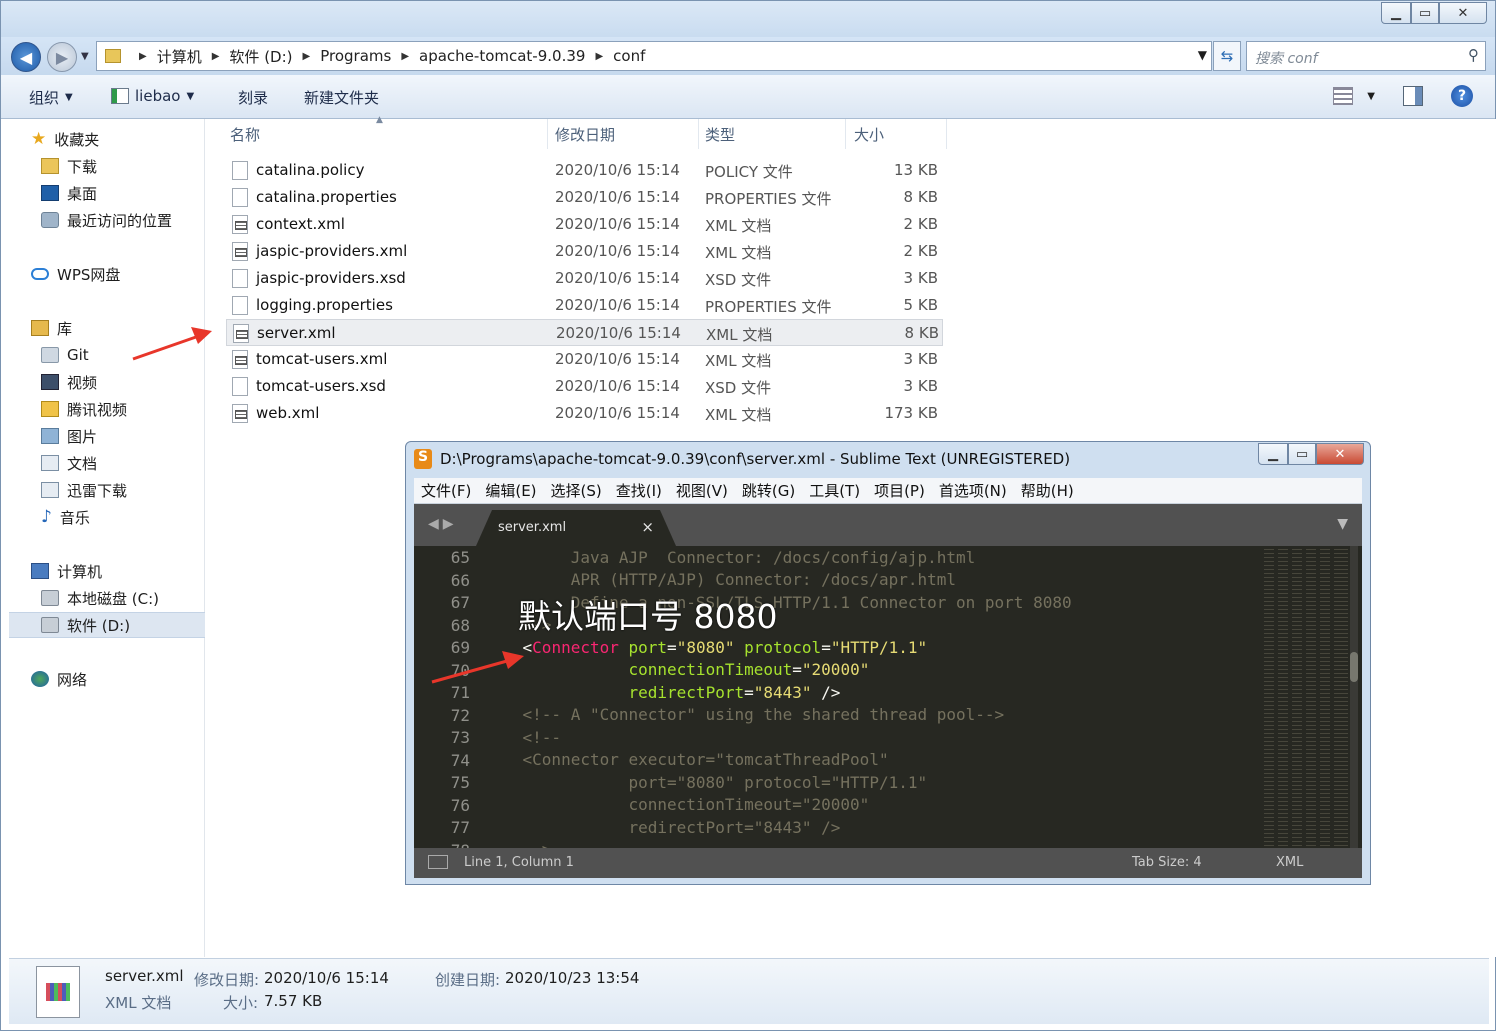  What do you see at coordinates (1167, 862) in the screenshot?
I see `tab-size-setting: Tab Size: 4` at bounding box center [1167, 862].